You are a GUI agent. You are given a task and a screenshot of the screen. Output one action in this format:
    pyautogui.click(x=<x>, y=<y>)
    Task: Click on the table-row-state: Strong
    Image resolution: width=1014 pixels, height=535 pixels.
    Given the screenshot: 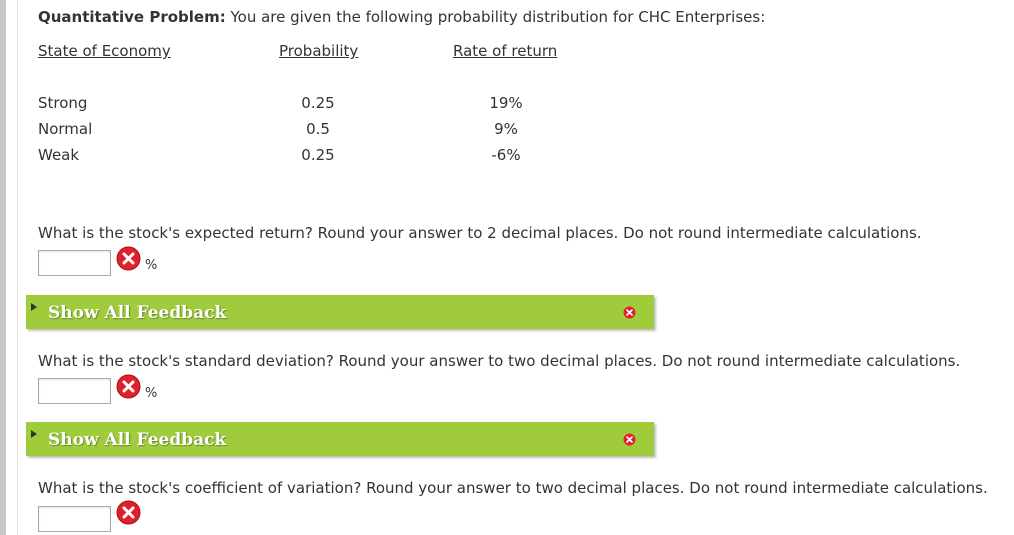 What is the action you would take?
    pyautogui.click(x=63, y=103)
    